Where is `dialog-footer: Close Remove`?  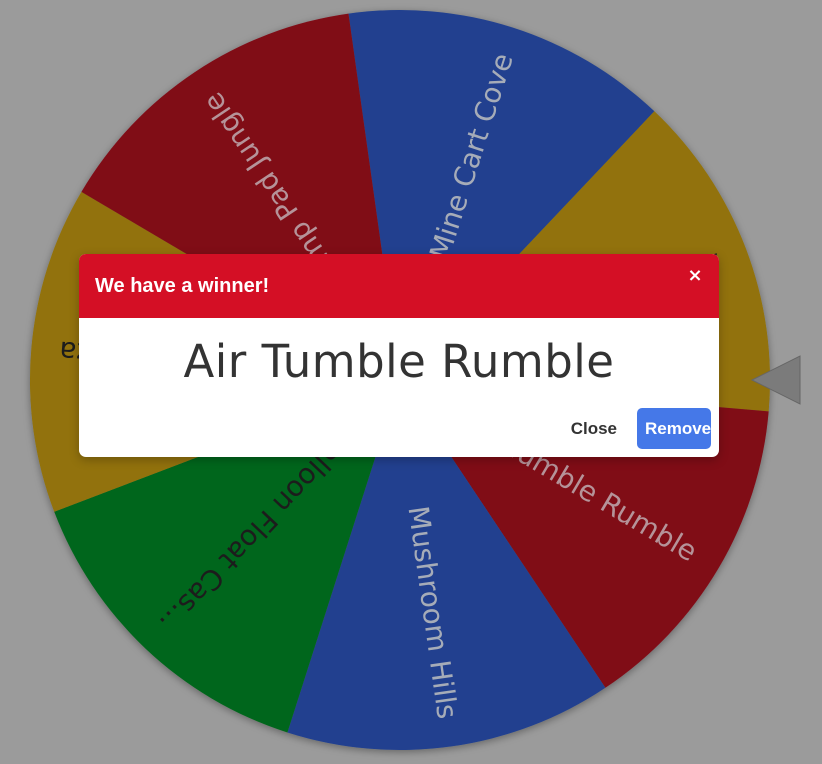 dialog-footer: Close Remove is located at coordinates (635, 428).